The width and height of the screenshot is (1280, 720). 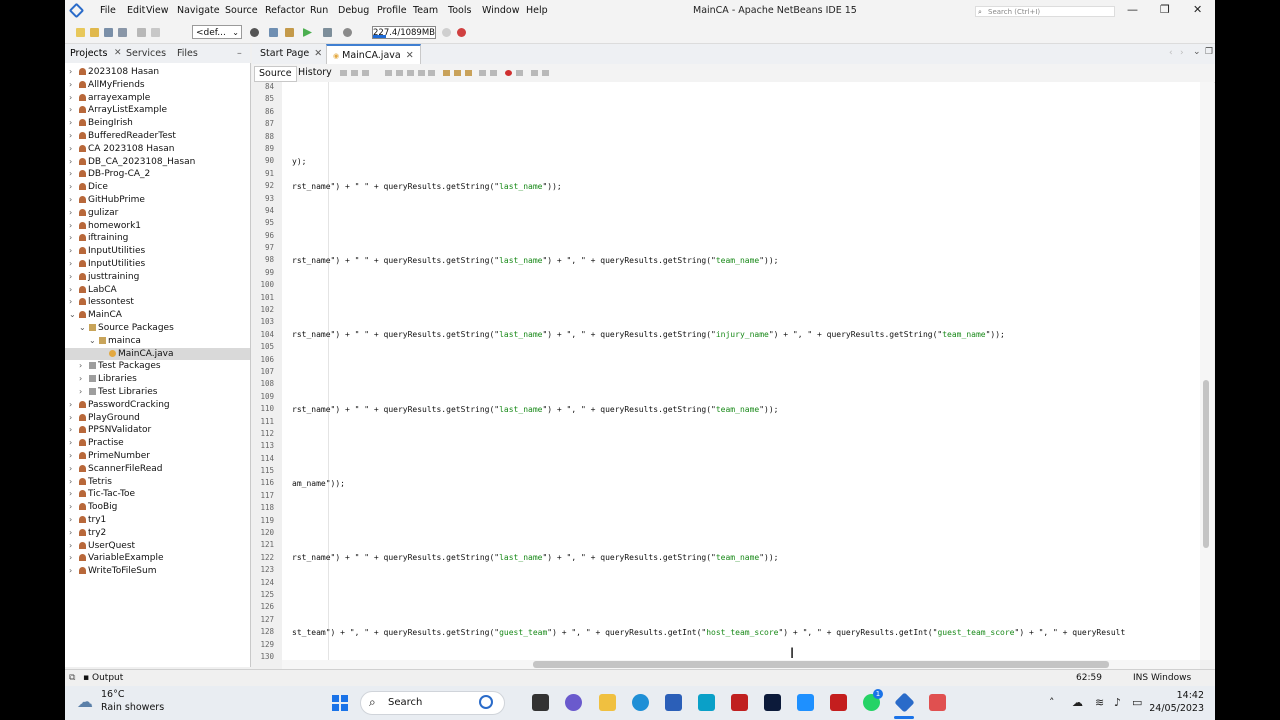 I want to click on line-number: 105, so click(x=263, y=346).